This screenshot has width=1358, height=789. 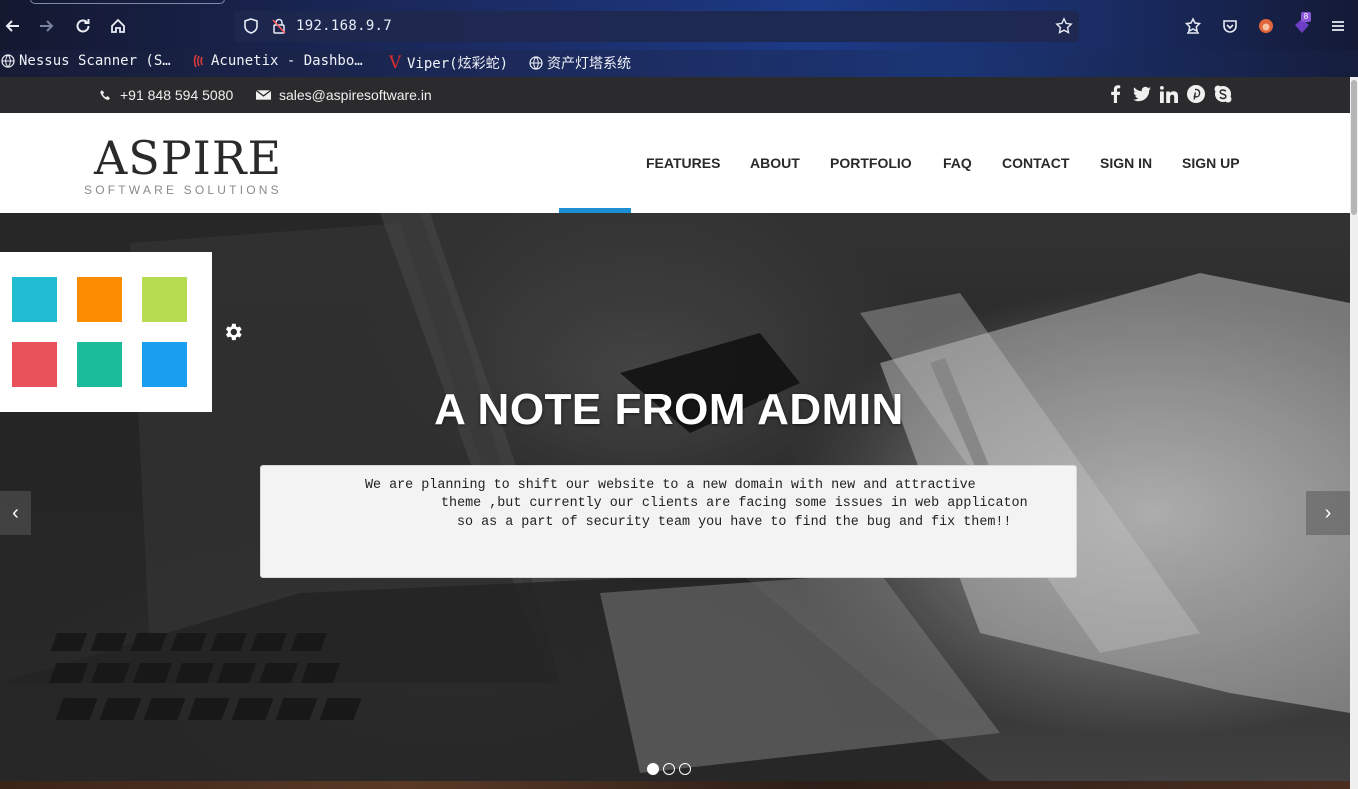 What do you see at coordinates (395, 63) in the screenshot?
I see `viper-icon: V` at bounding box center [395, 63].